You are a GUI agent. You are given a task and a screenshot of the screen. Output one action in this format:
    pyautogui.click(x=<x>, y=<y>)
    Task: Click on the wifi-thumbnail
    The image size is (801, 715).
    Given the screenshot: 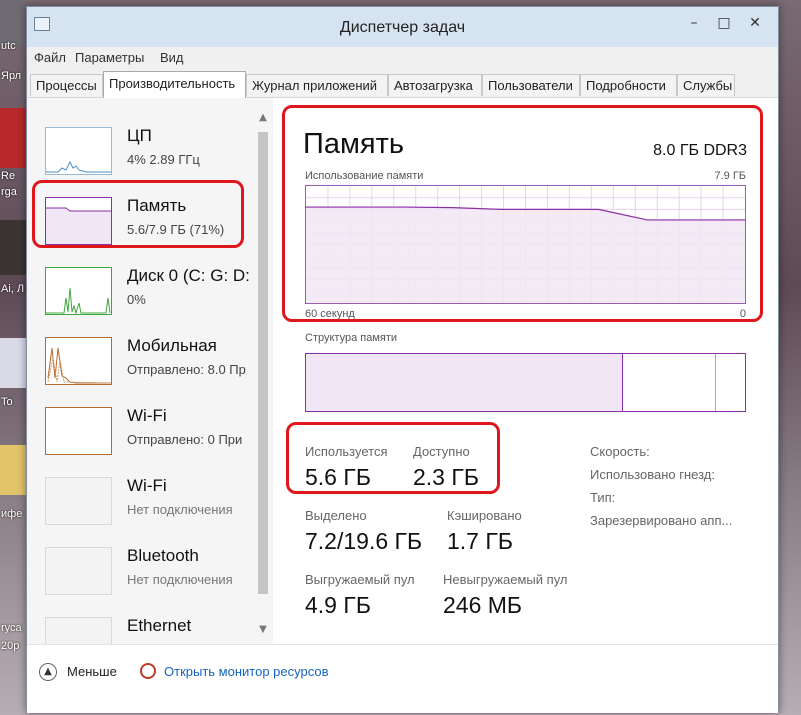 What is the action you would take?
    pyautogui.click(x=78, y=431)
    